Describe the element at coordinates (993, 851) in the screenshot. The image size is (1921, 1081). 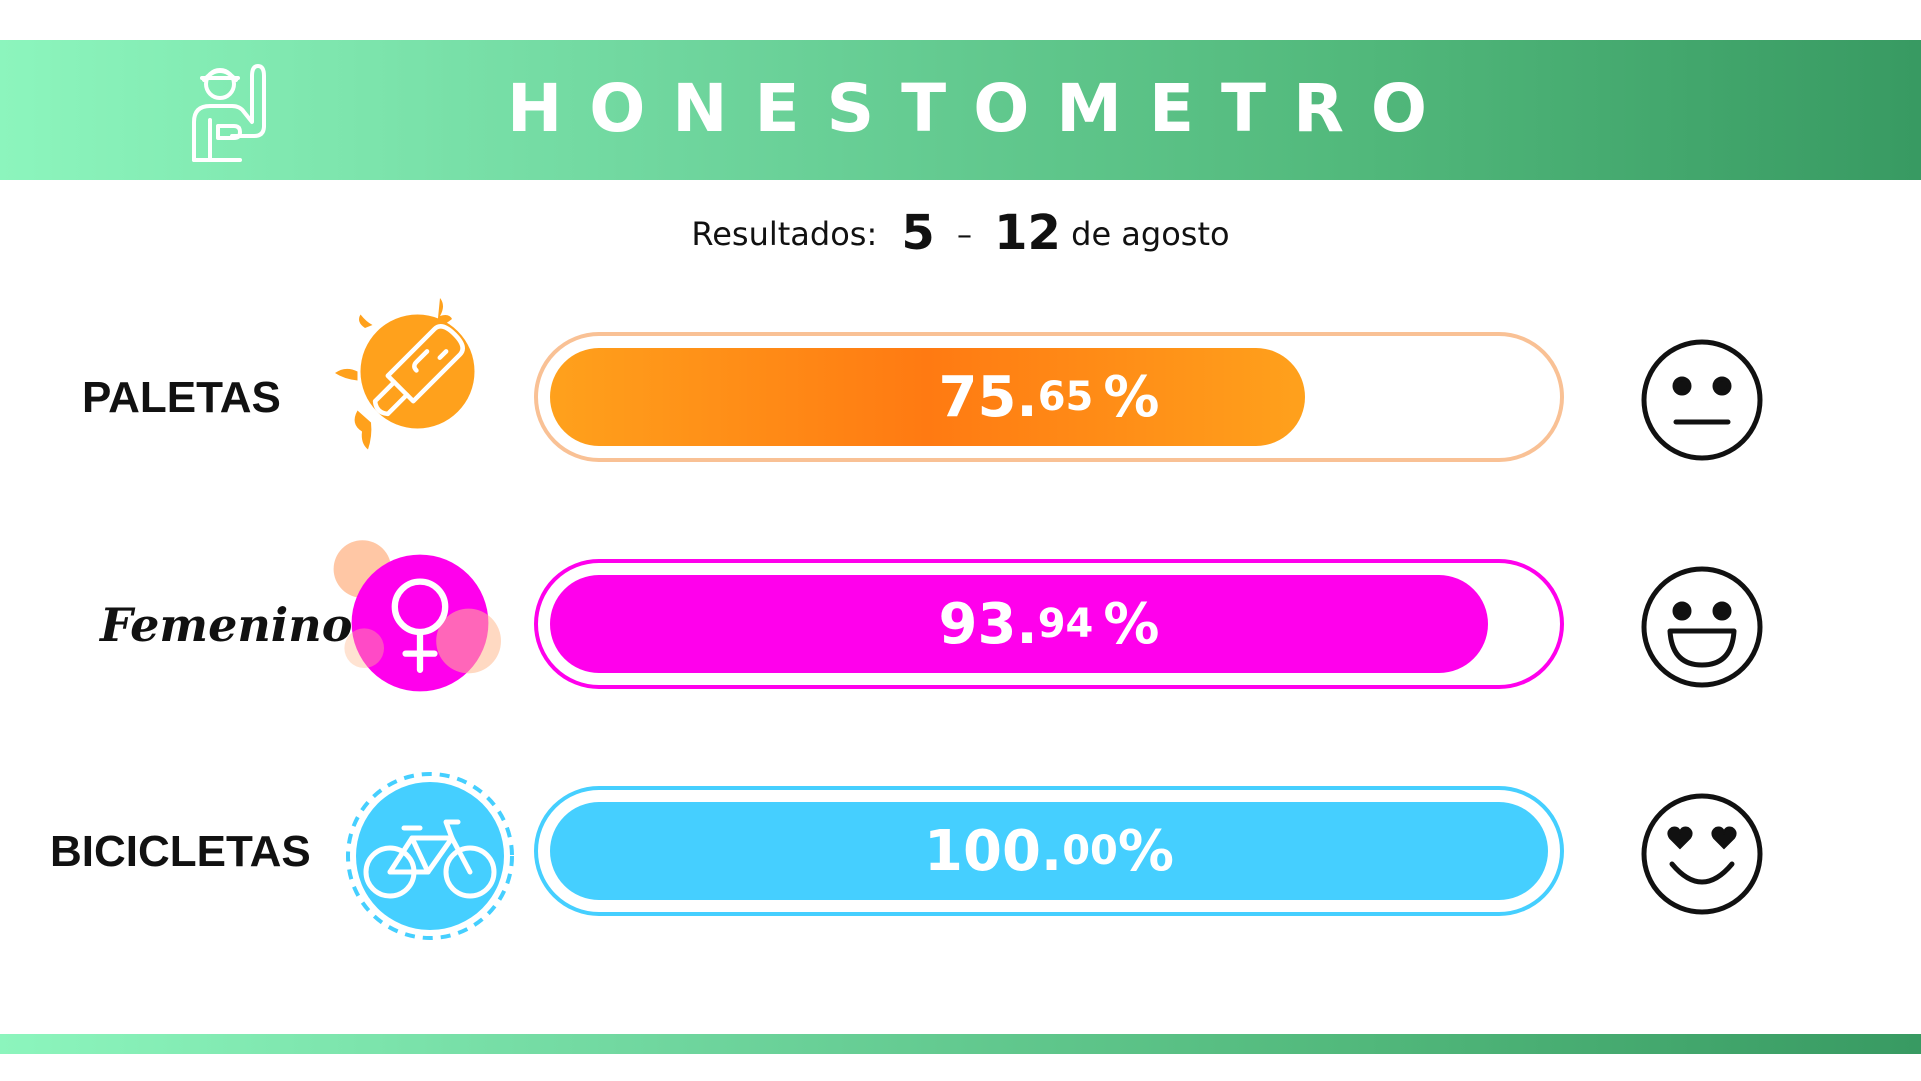
I see `percentage-integer: 100.` at that location.